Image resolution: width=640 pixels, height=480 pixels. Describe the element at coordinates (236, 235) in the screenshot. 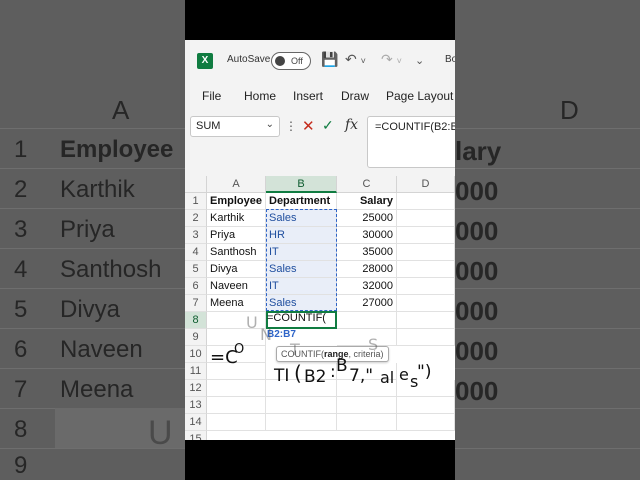

I see `table-cell: Priya` at that location.